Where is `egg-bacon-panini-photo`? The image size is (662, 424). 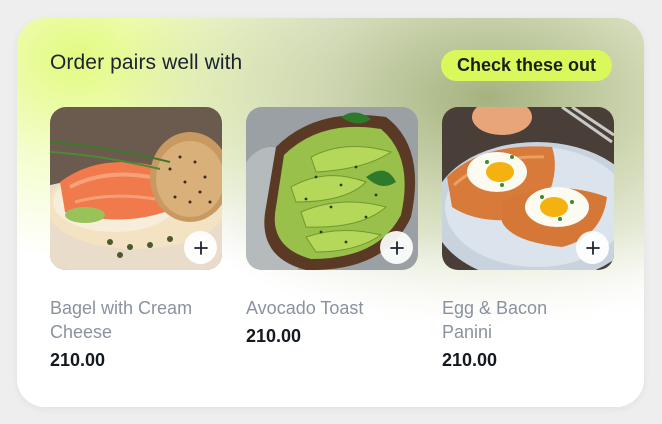 egg-bacon-panini-photo is located at coordinates (528, 188).